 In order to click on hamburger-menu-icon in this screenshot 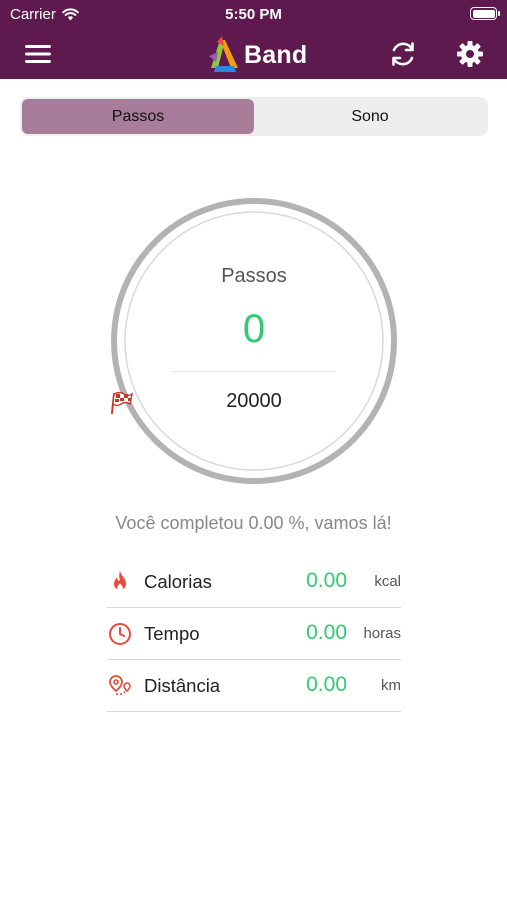, I will do `click(38, 54)`.